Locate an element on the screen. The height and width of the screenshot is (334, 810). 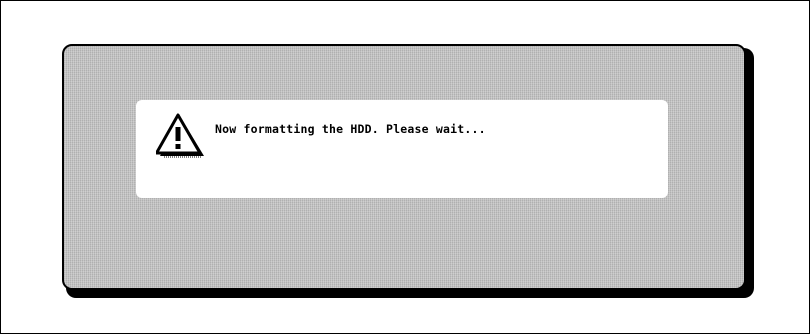
warning-triangle-icon is located at coordinates (180, 135).